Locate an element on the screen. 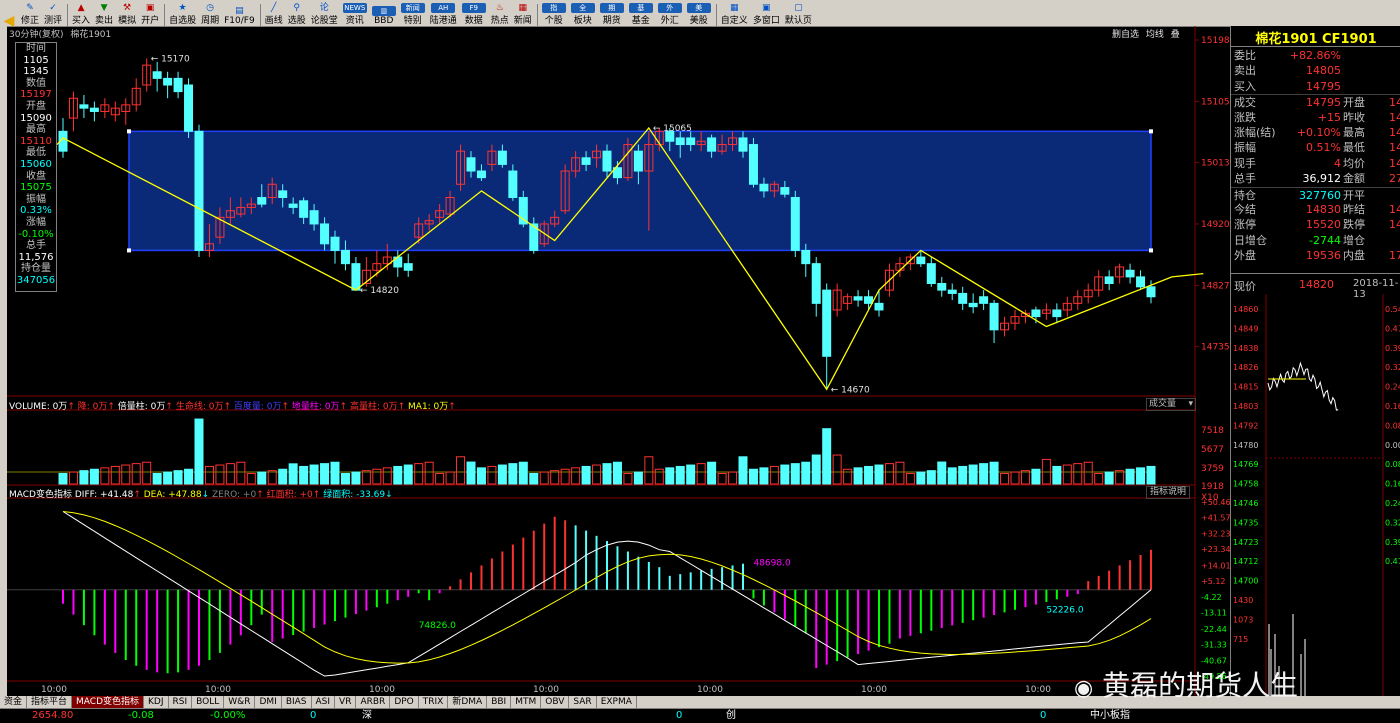 Image resolution: width=1400 pixels, height=723 pixels. price-tick-label: 14920 is located at coordinates (1215, 225).